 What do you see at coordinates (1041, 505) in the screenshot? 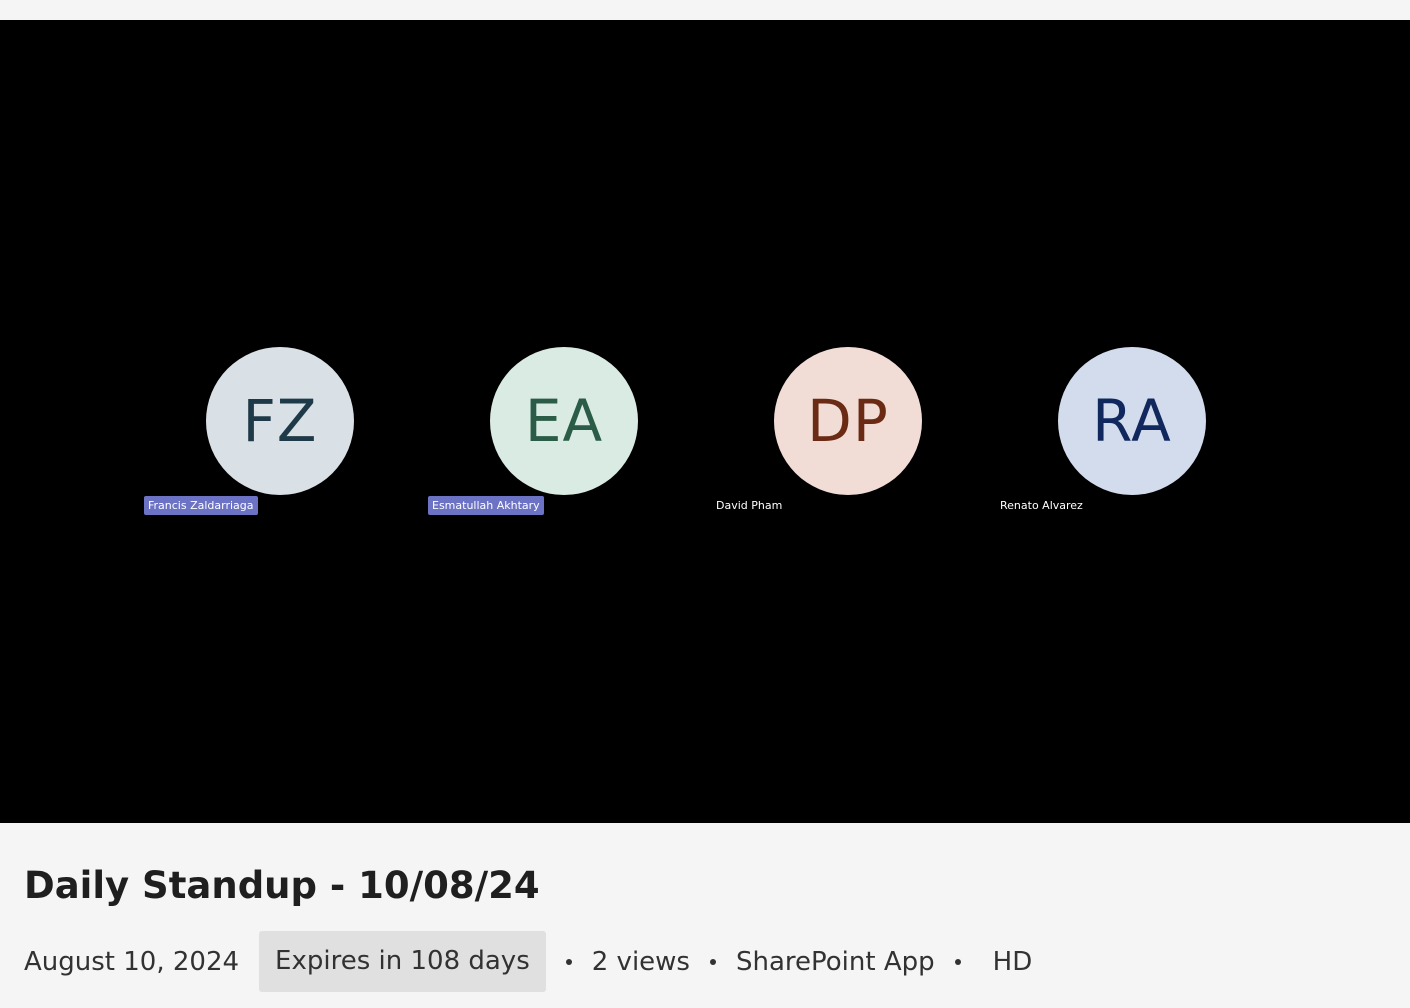
I see `participant-name-tag: Renato Alvarez` at bounding box center [1041, 505].